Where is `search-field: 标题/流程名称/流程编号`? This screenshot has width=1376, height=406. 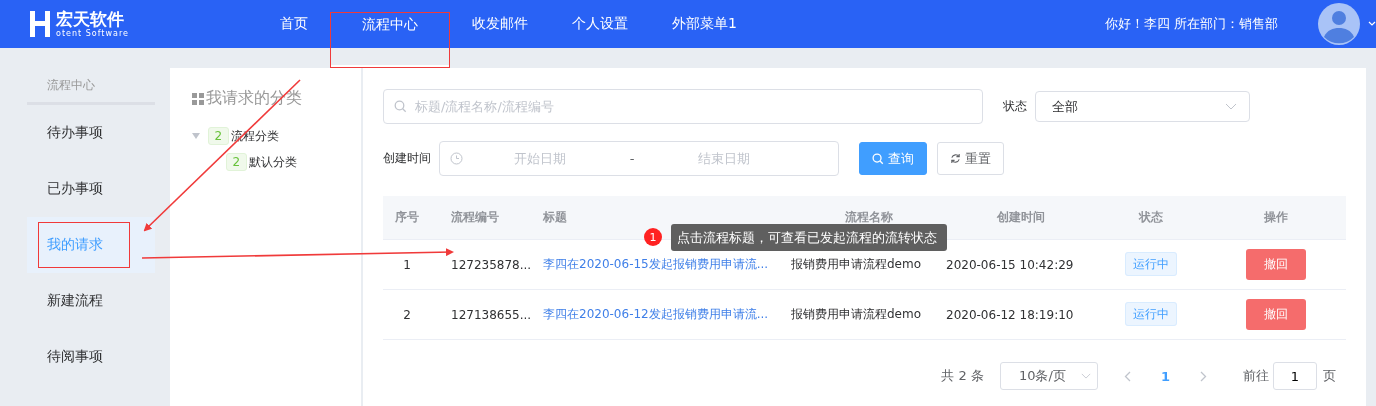
search-field: 标题/流程名称/流程编号 is located at coordinates (683, 106).